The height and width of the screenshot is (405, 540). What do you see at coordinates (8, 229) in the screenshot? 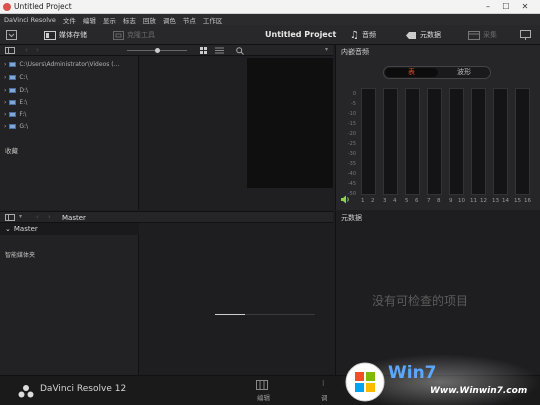
I see `chevron-down-icon: ⌄` at bounding box center [8, 229].